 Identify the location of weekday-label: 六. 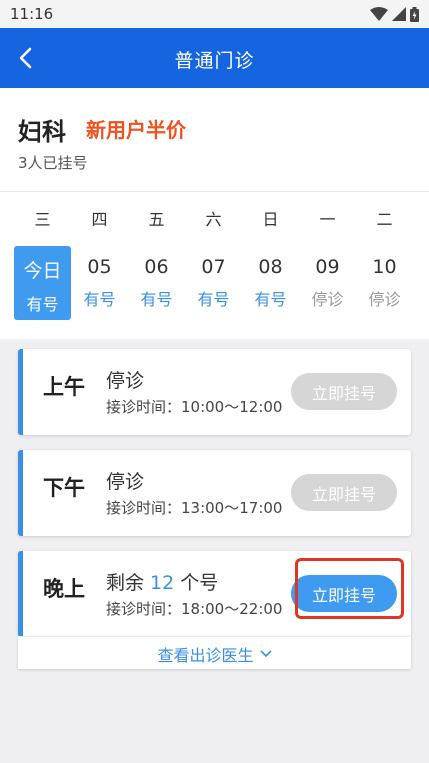
(213, 219).